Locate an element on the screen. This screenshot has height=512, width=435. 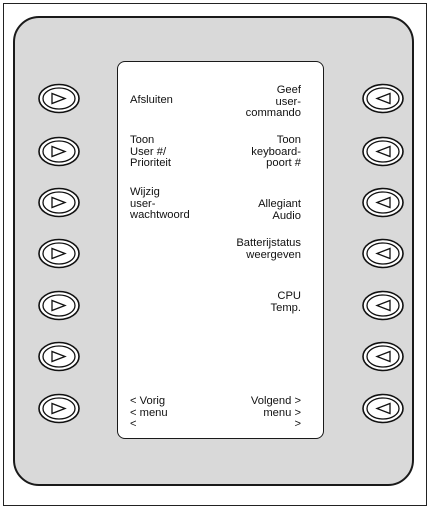
right-label-4: Batterijstatus weergeven is located at coordinates (268, 249).